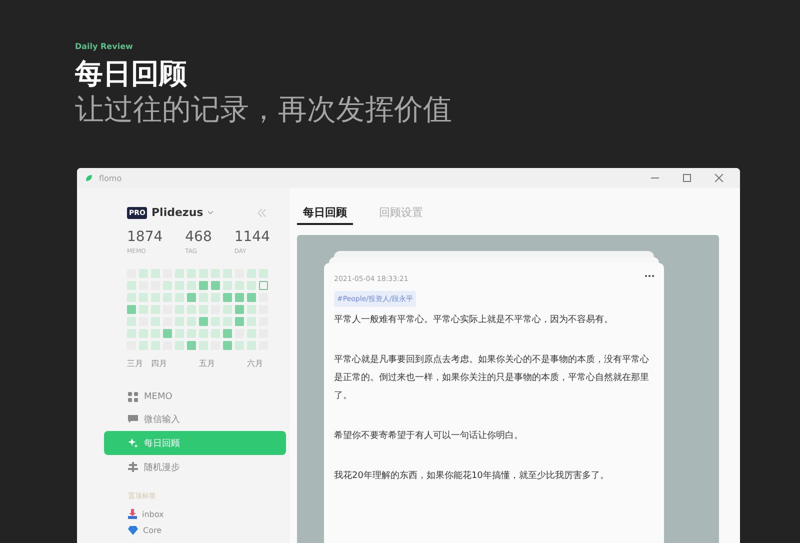 The height and width of the screenshot is (543, 800). Describe the element at coordinates (195, 443) in the screenshot. I see `nav-item: 每日回顾` at that location.